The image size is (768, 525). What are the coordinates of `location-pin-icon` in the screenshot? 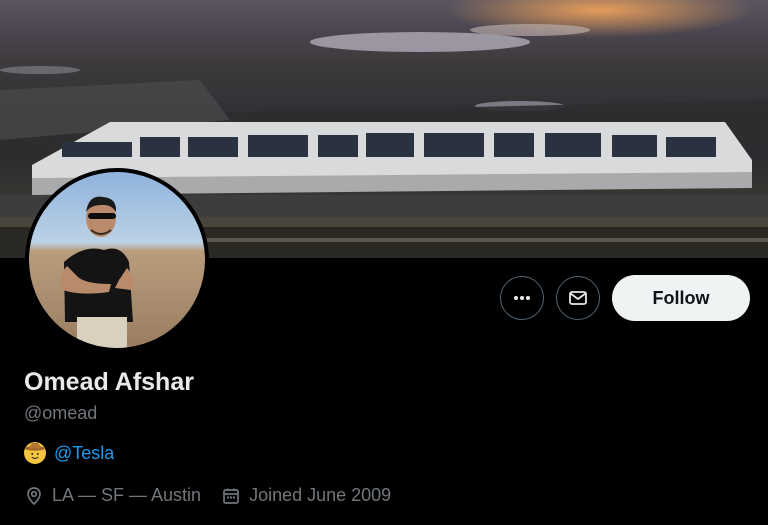 It's located at (34, 495).